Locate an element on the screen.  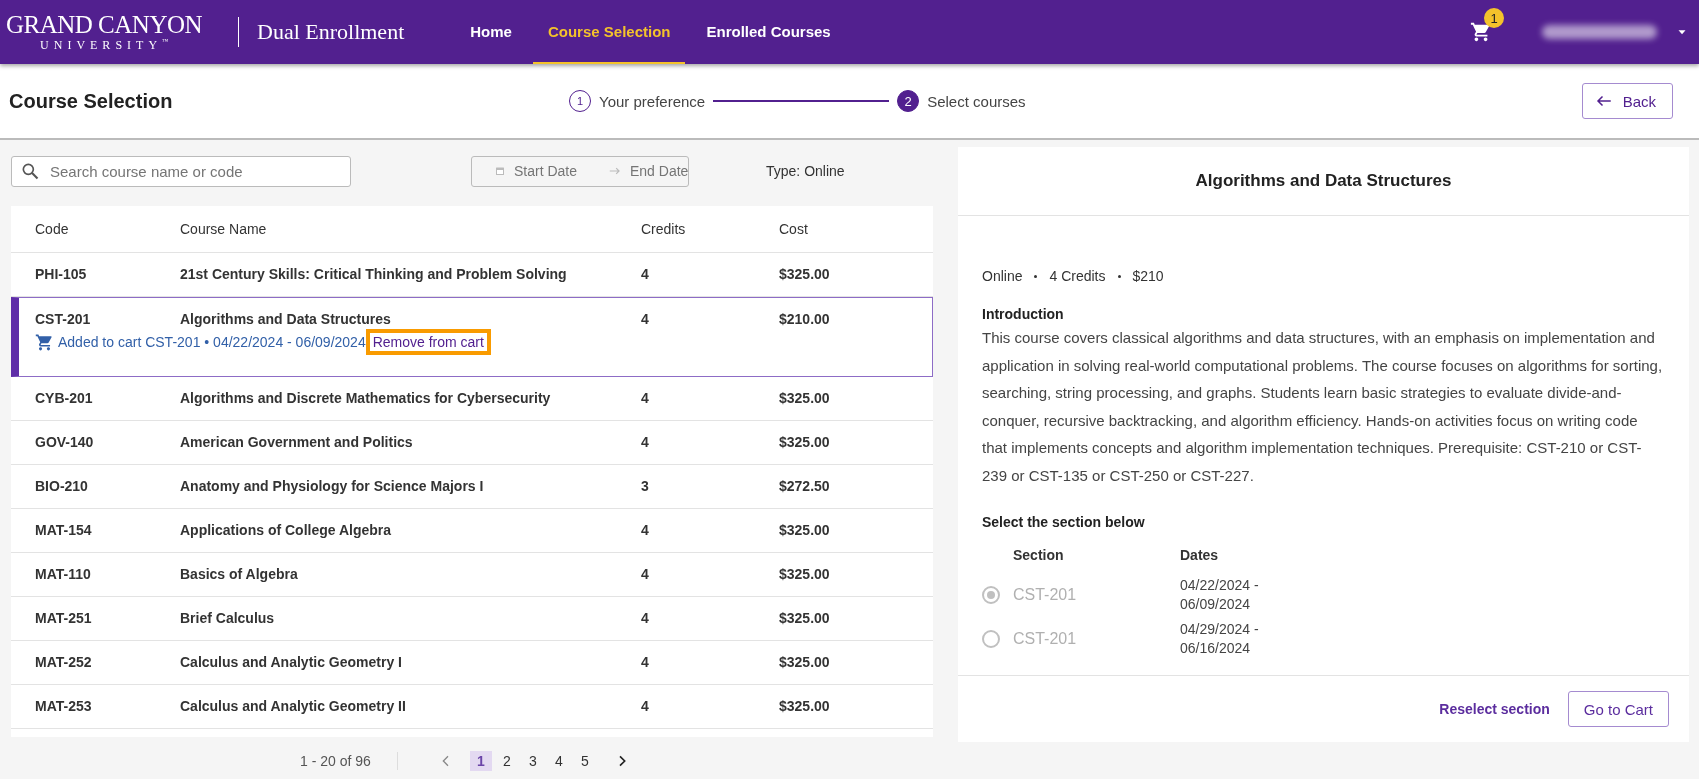
column-header: Course Name is located at coordinates (224, 228).